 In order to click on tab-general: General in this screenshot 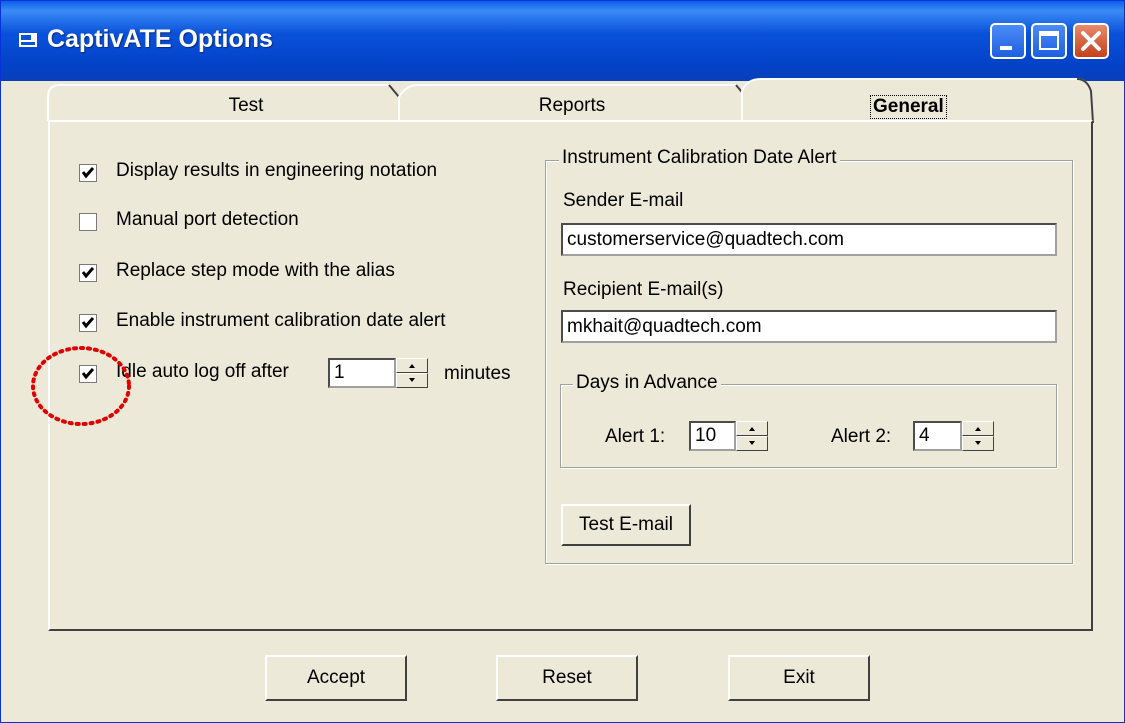, I will do `click(908, 107)`.